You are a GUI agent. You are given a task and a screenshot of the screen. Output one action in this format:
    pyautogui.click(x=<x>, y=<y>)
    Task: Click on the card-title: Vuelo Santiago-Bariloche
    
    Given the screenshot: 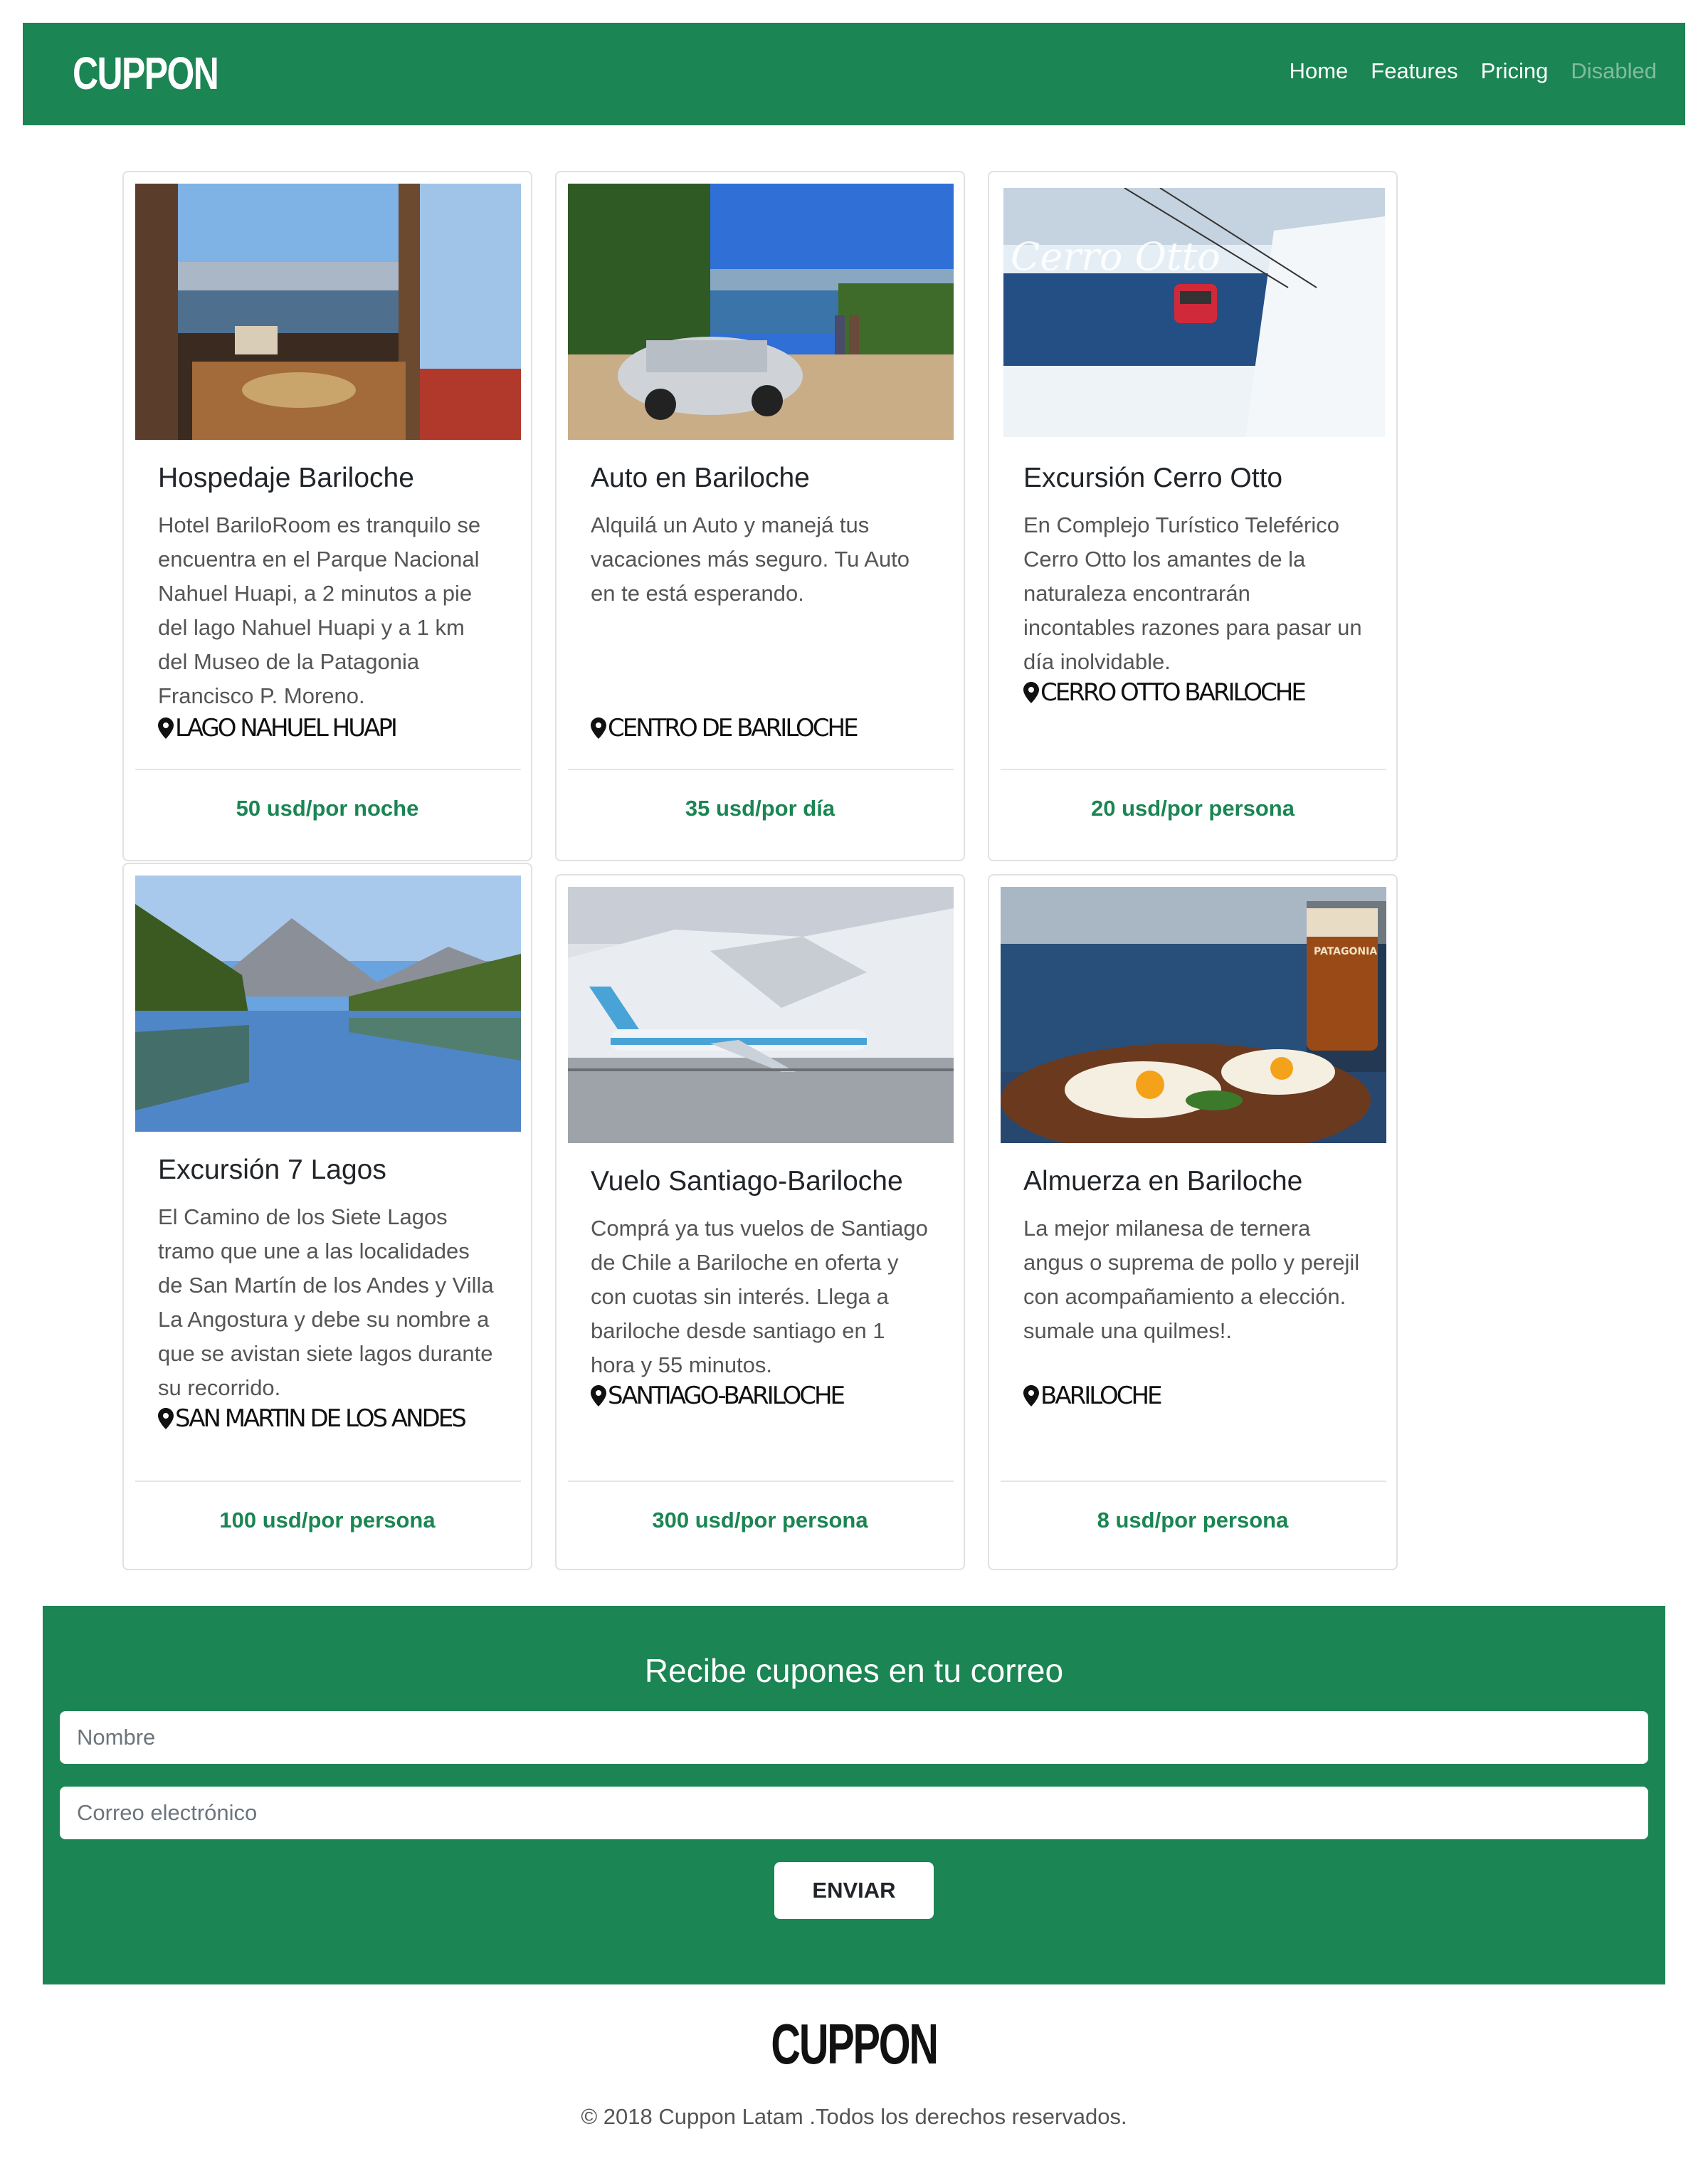 What is the action you would take?
    pyautogui.click(x=747, y=1181)
    